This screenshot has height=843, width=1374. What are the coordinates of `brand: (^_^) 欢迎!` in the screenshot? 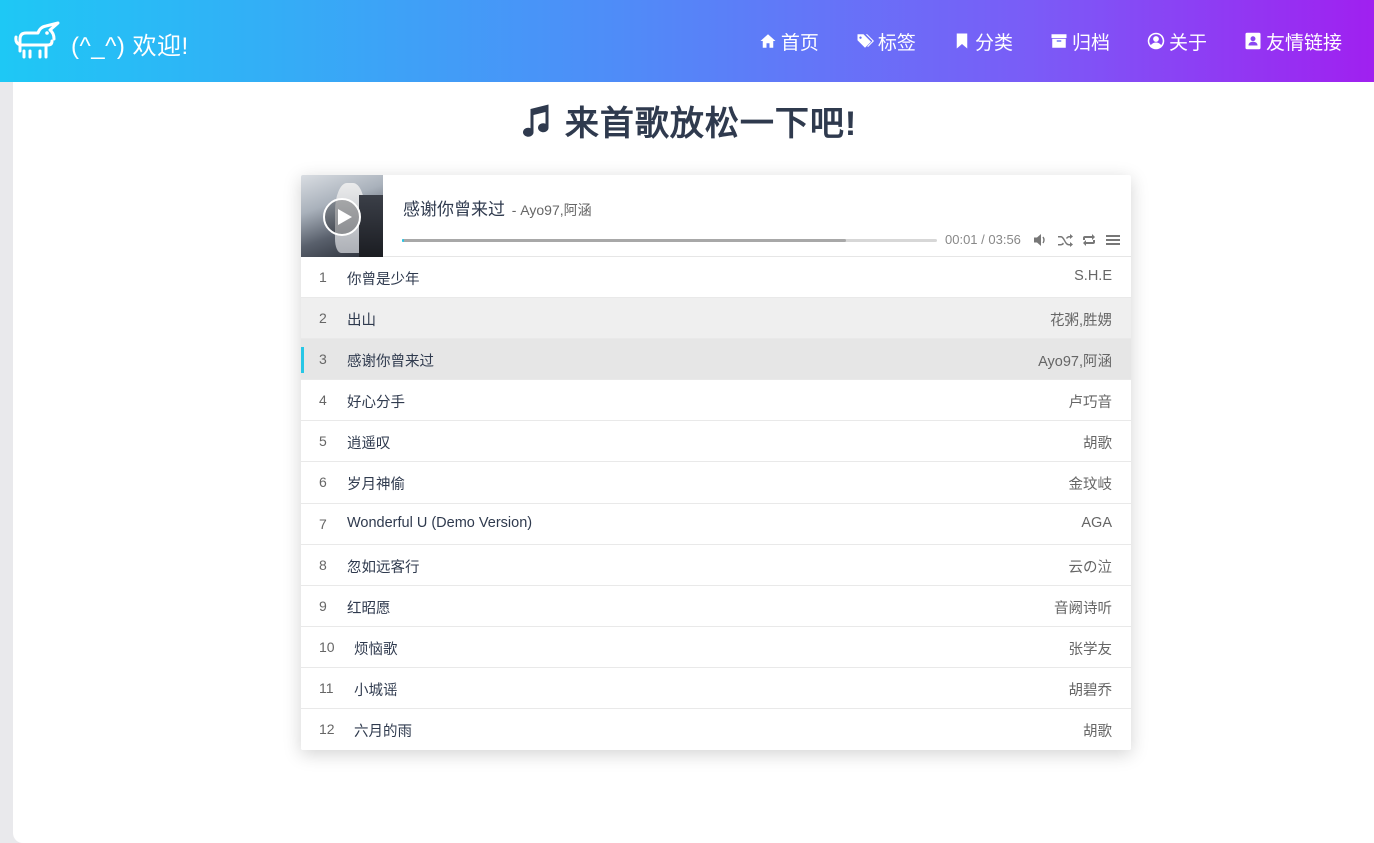 It's located at (101, 41).